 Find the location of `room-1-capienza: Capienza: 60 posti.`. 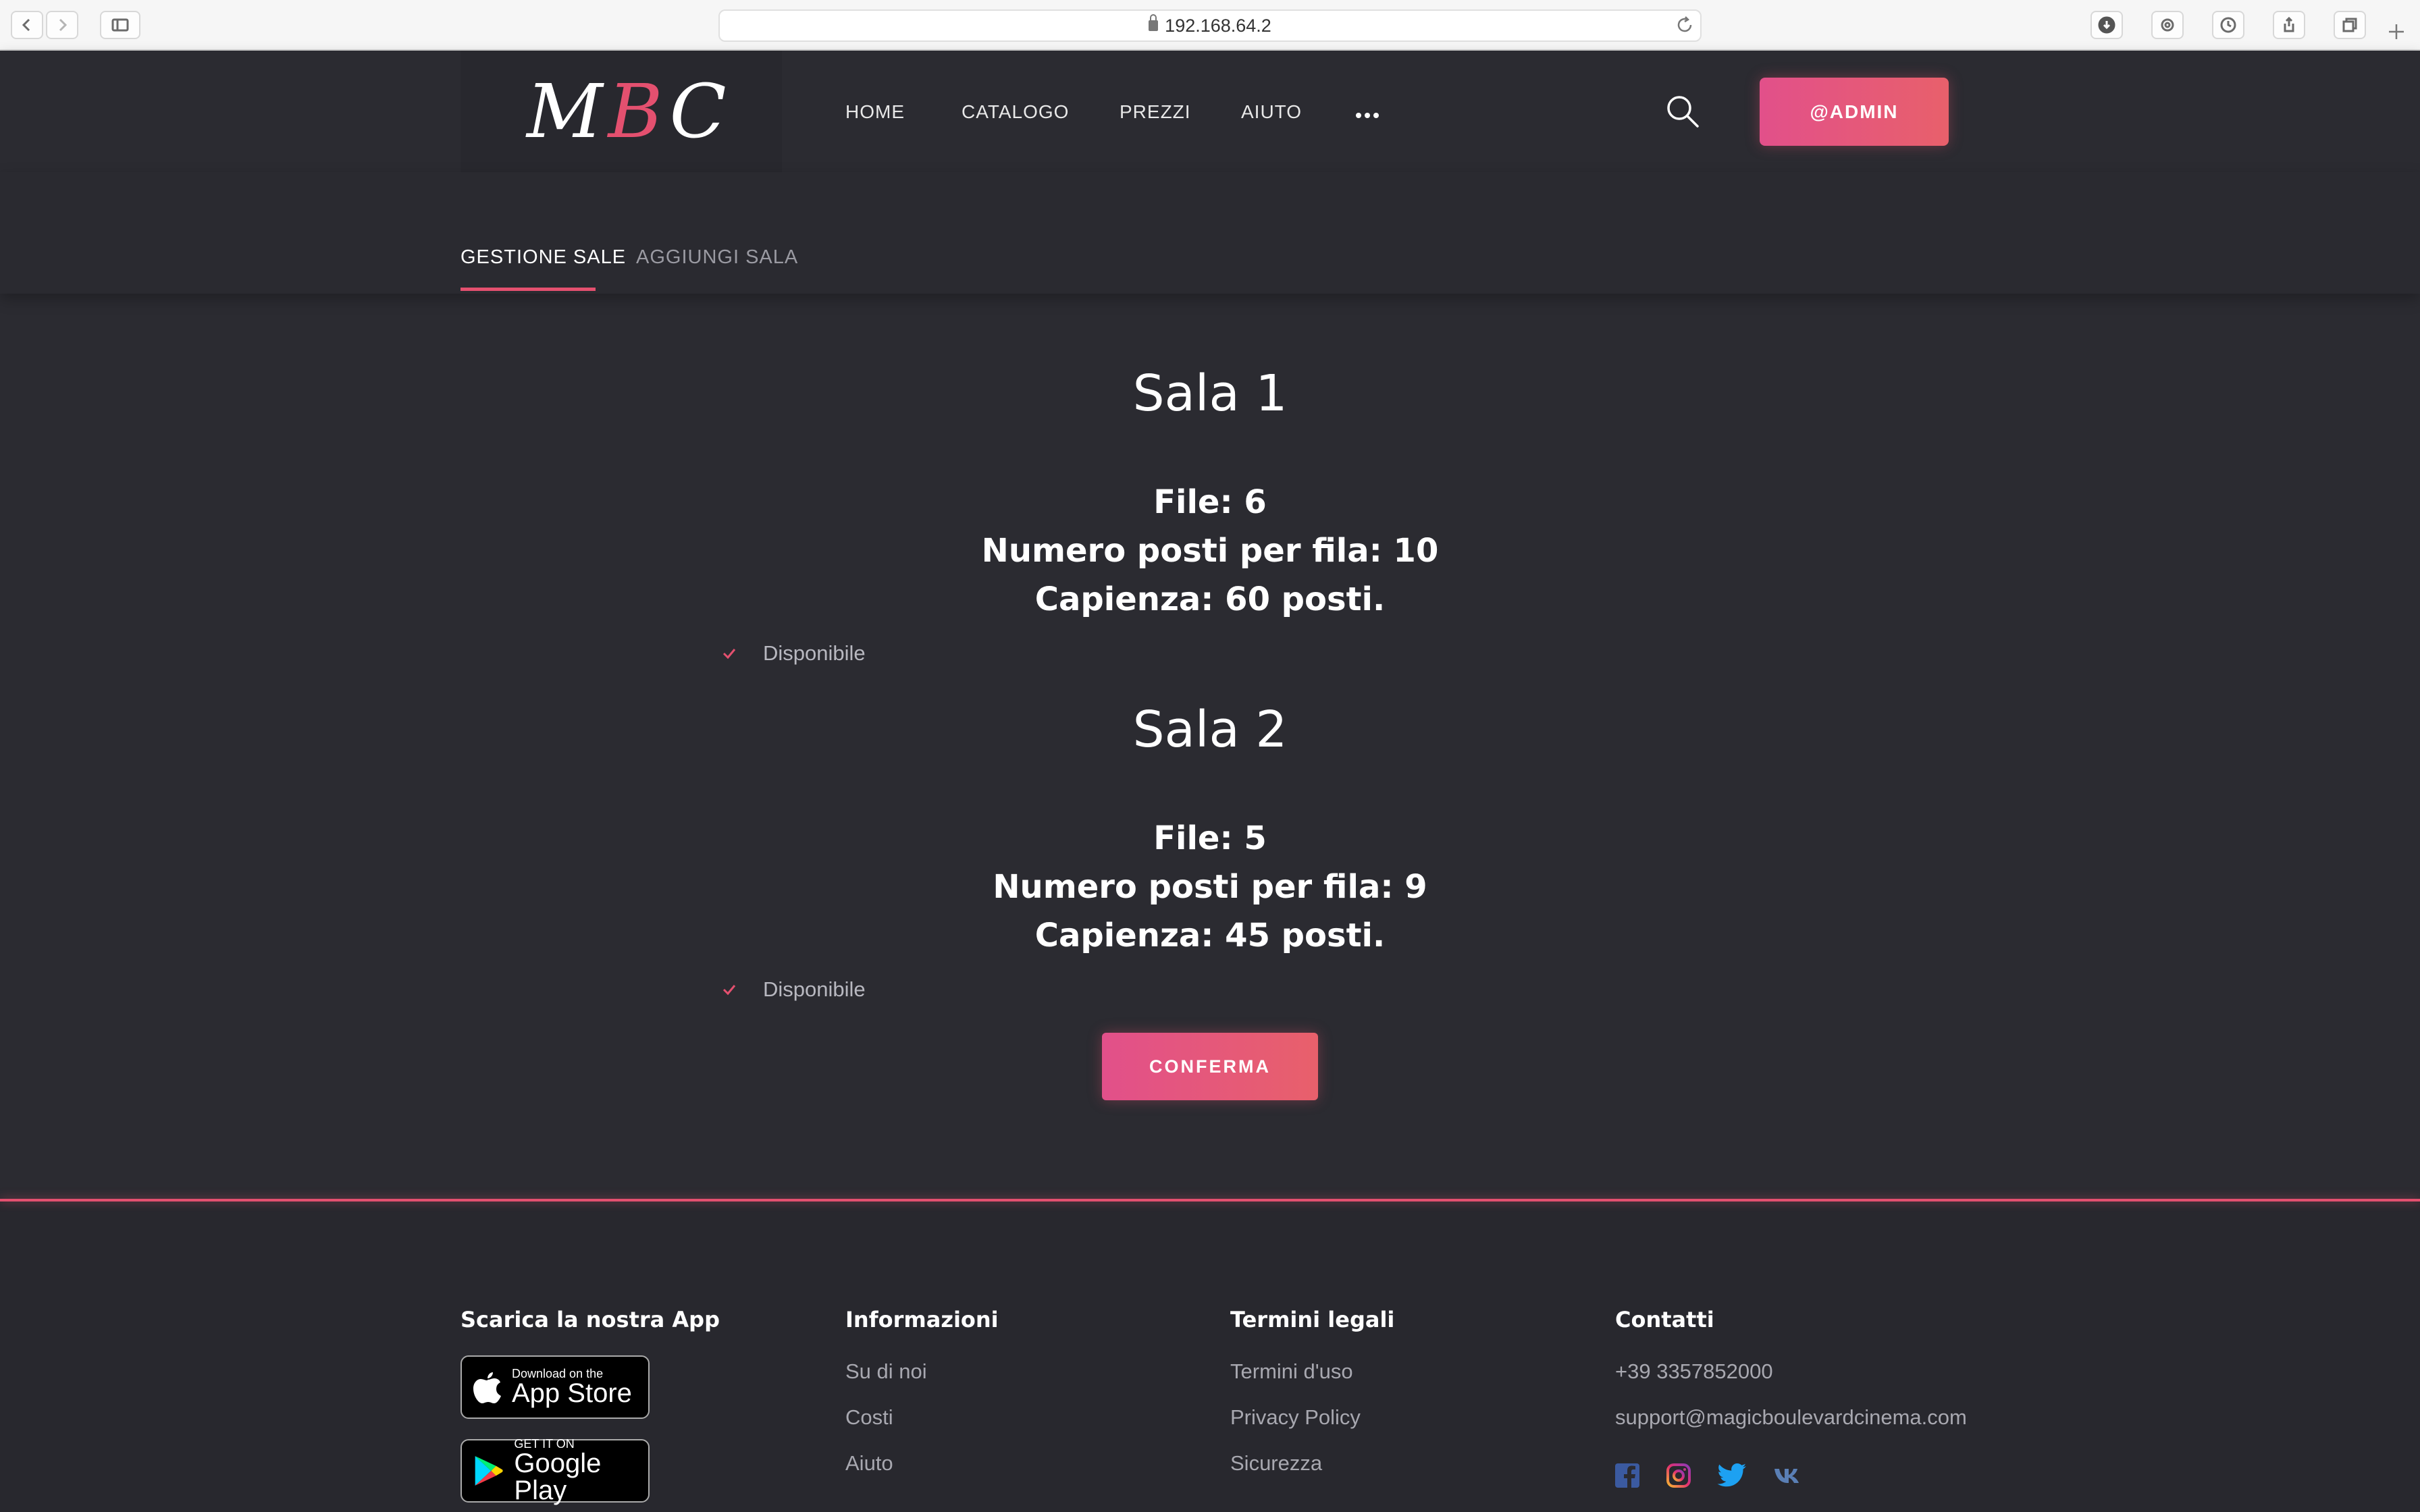

room-1-capienza: Capienza: 60 posti. is located at coordinates (1210, 599).